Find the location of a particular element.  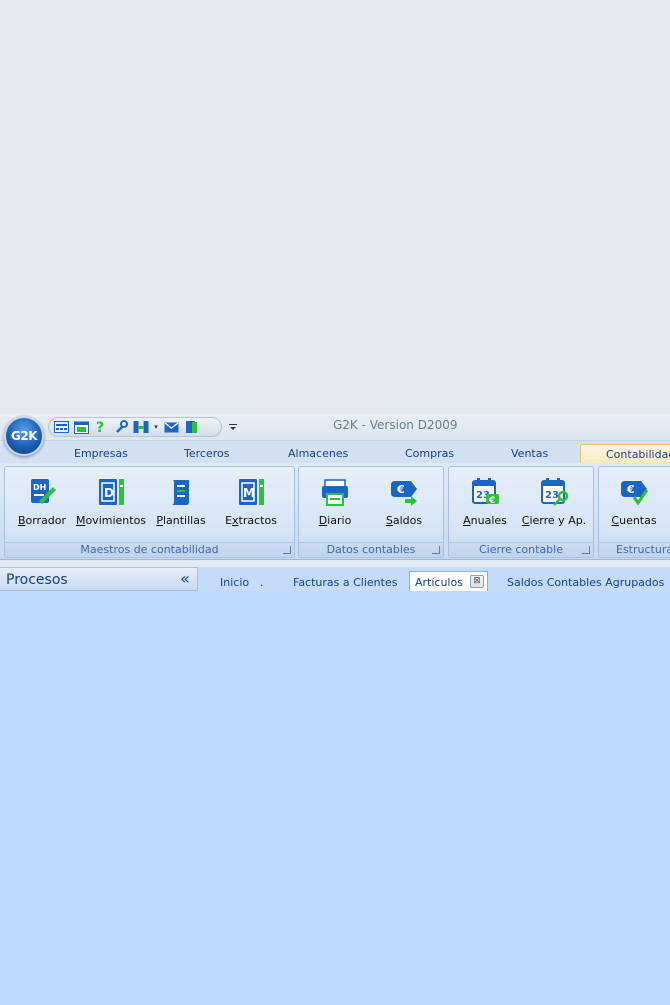

extractos-button: M Extractos is located at coordinates (251, 503).